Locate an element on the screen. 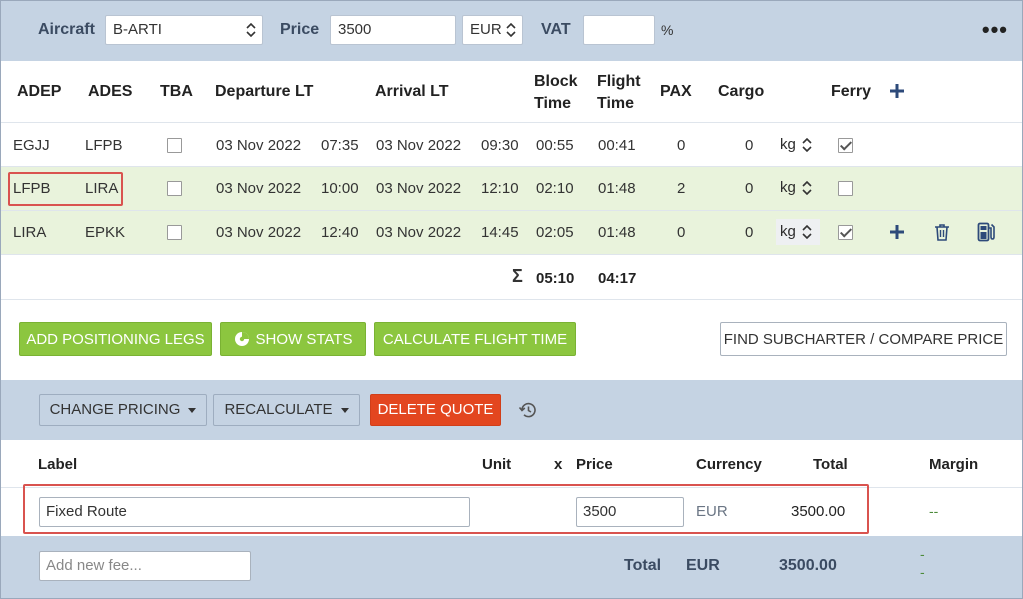  calculate-flight-time-label: CALCULATE FLIGHT TIME is located at coordinates (475, 339).